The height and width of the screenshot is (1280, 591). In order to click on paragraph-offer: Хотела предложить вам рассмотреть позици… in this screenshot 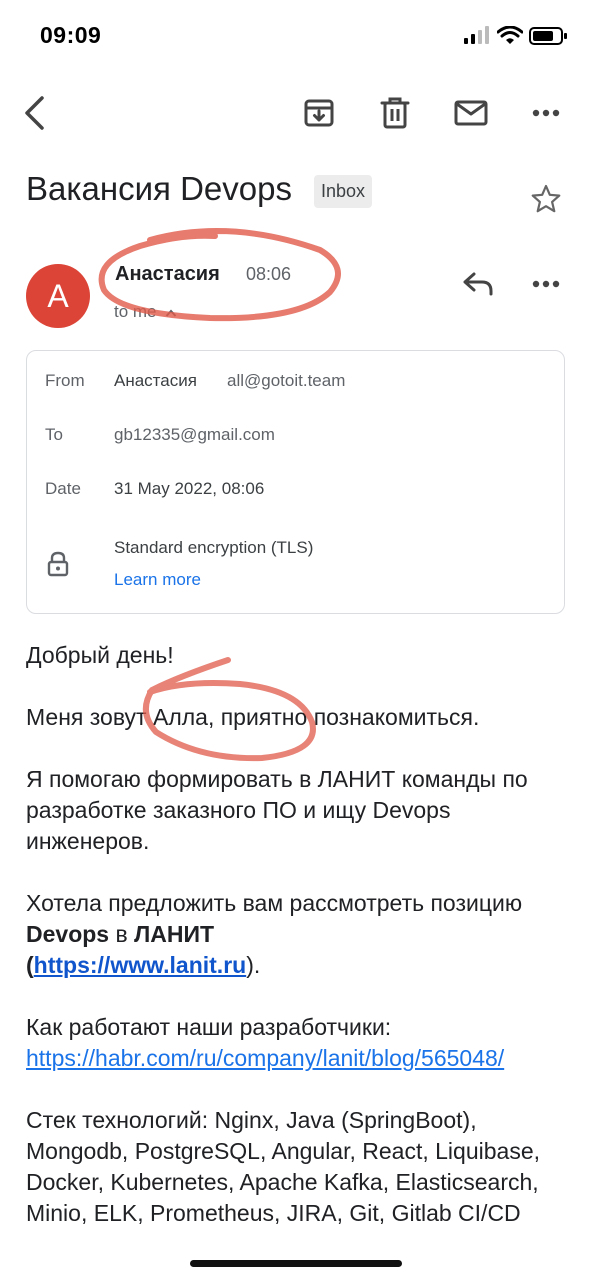, I will do `click(298, 934)`.